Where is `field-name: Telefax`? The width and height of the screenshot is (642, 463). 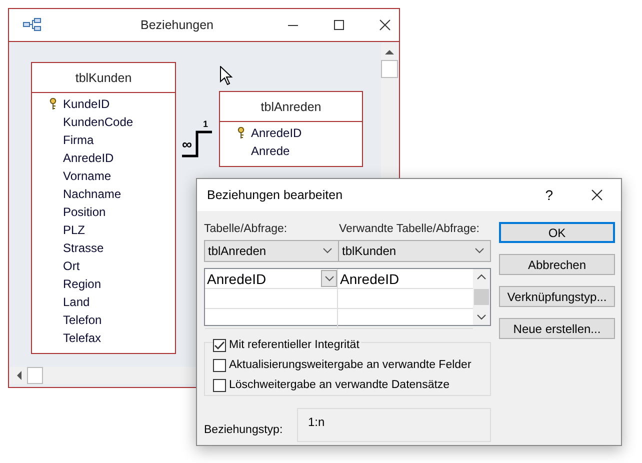 field-name: Telefax is located at coordinates (82, 338).